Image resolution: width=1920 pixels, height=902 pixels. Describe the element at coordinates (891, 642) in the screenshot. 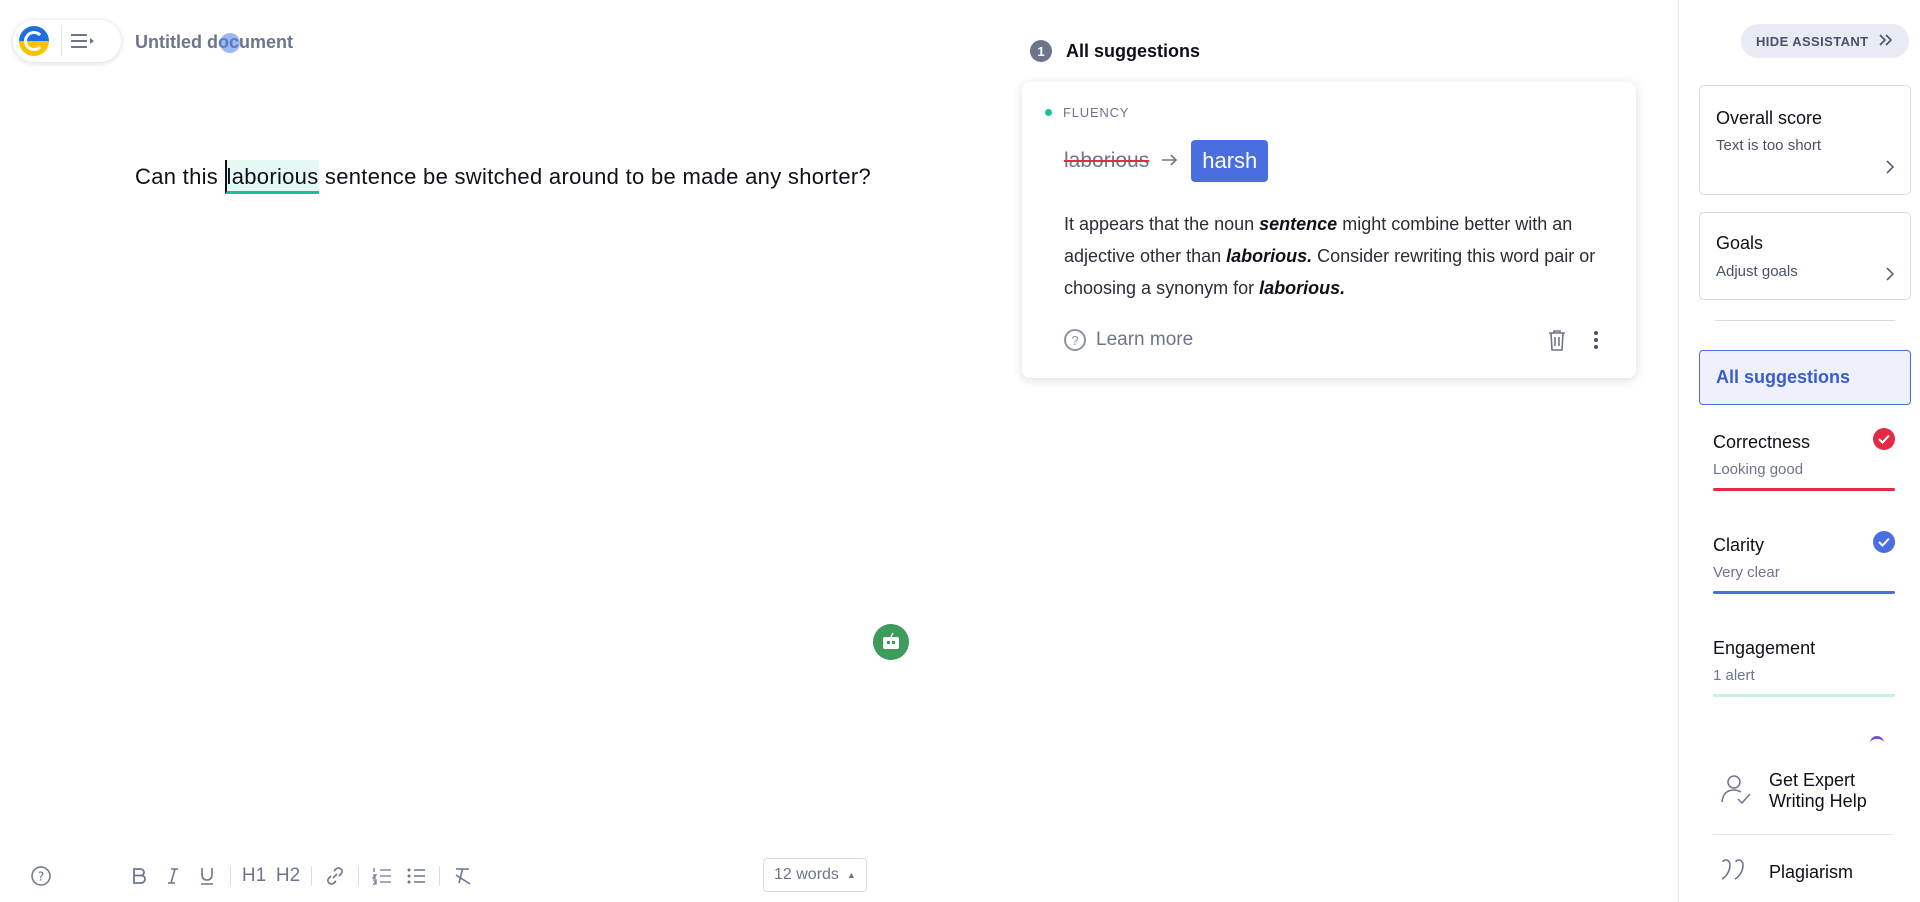

I see `bot-avatar-icon` at that location.